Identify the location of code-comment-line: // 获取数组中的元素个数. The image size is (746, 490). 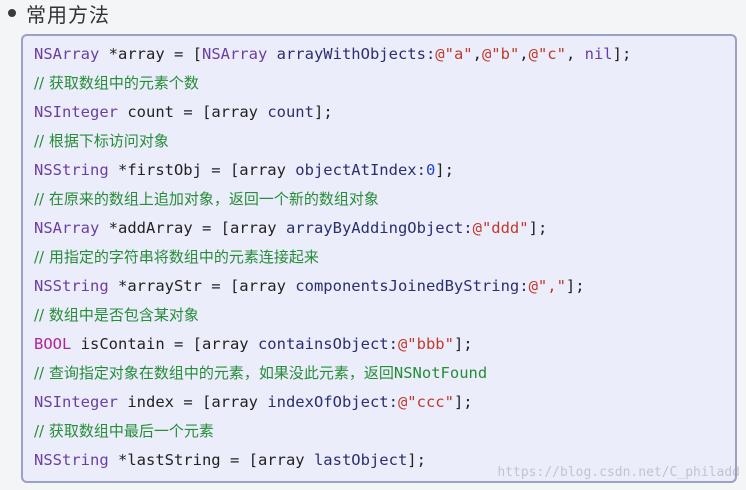
(116, 83).